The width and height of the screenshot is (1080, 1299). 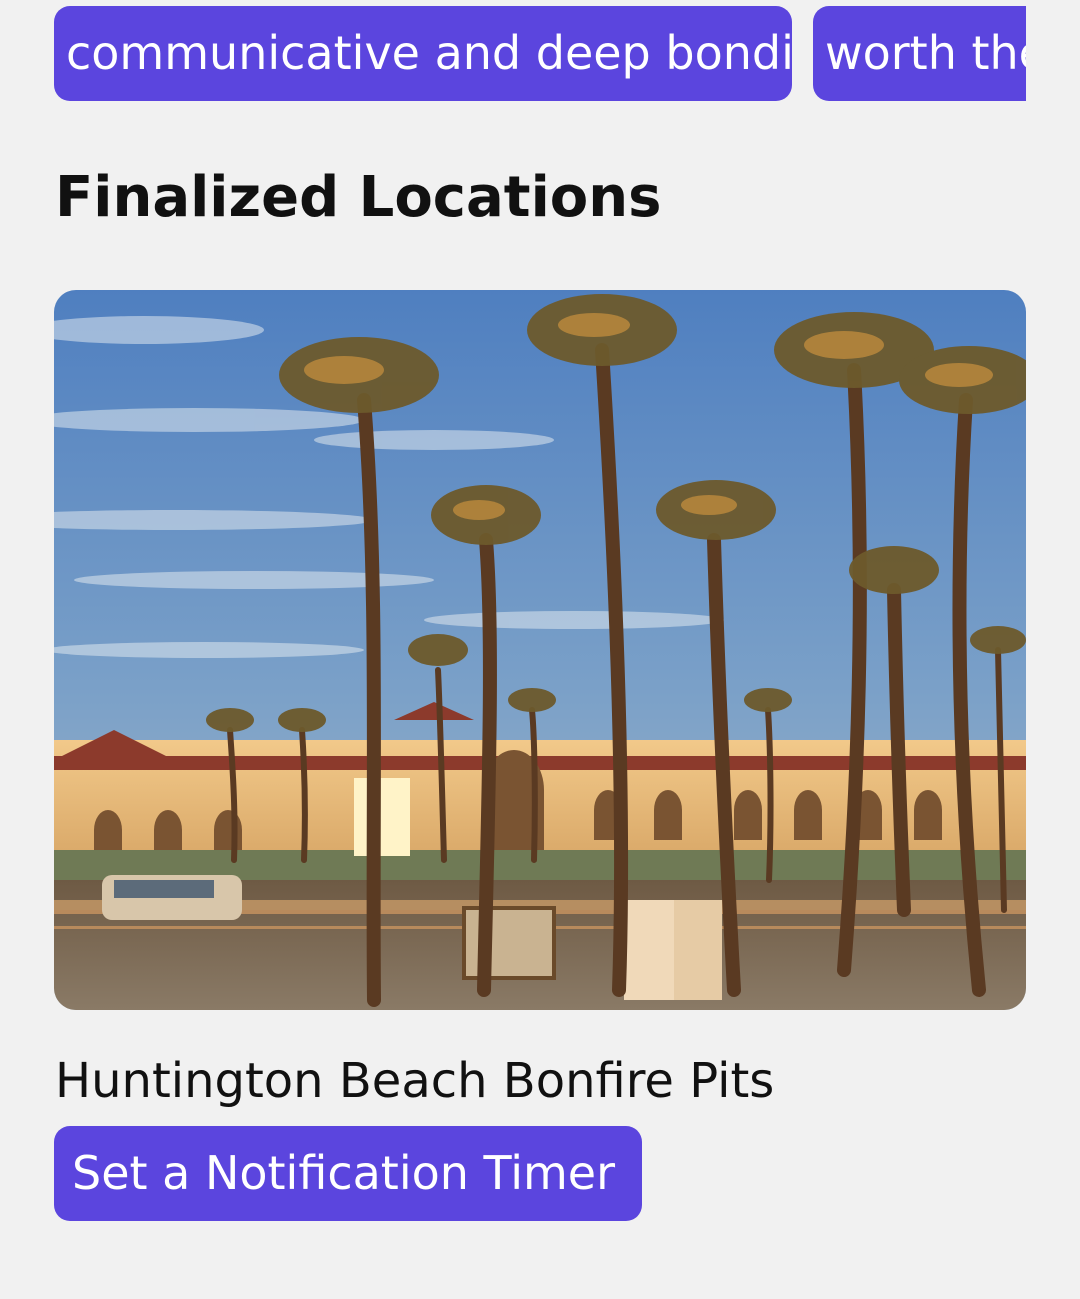 I want to click on tag-chip: worth the, so click(x=919, y=53).